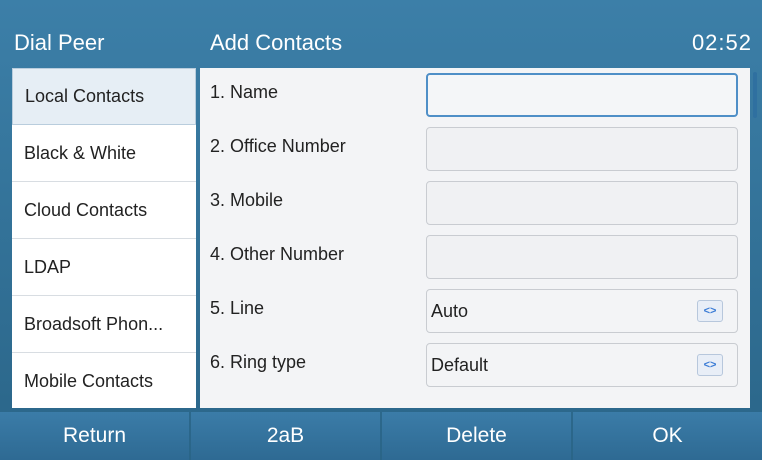 Image resolution: width=762 pixels, height=460 pixels. Describe the element at coordinates (89, 380) in the screenshot. I see `sidebar-item-label: Mobile Contacts` at that location.